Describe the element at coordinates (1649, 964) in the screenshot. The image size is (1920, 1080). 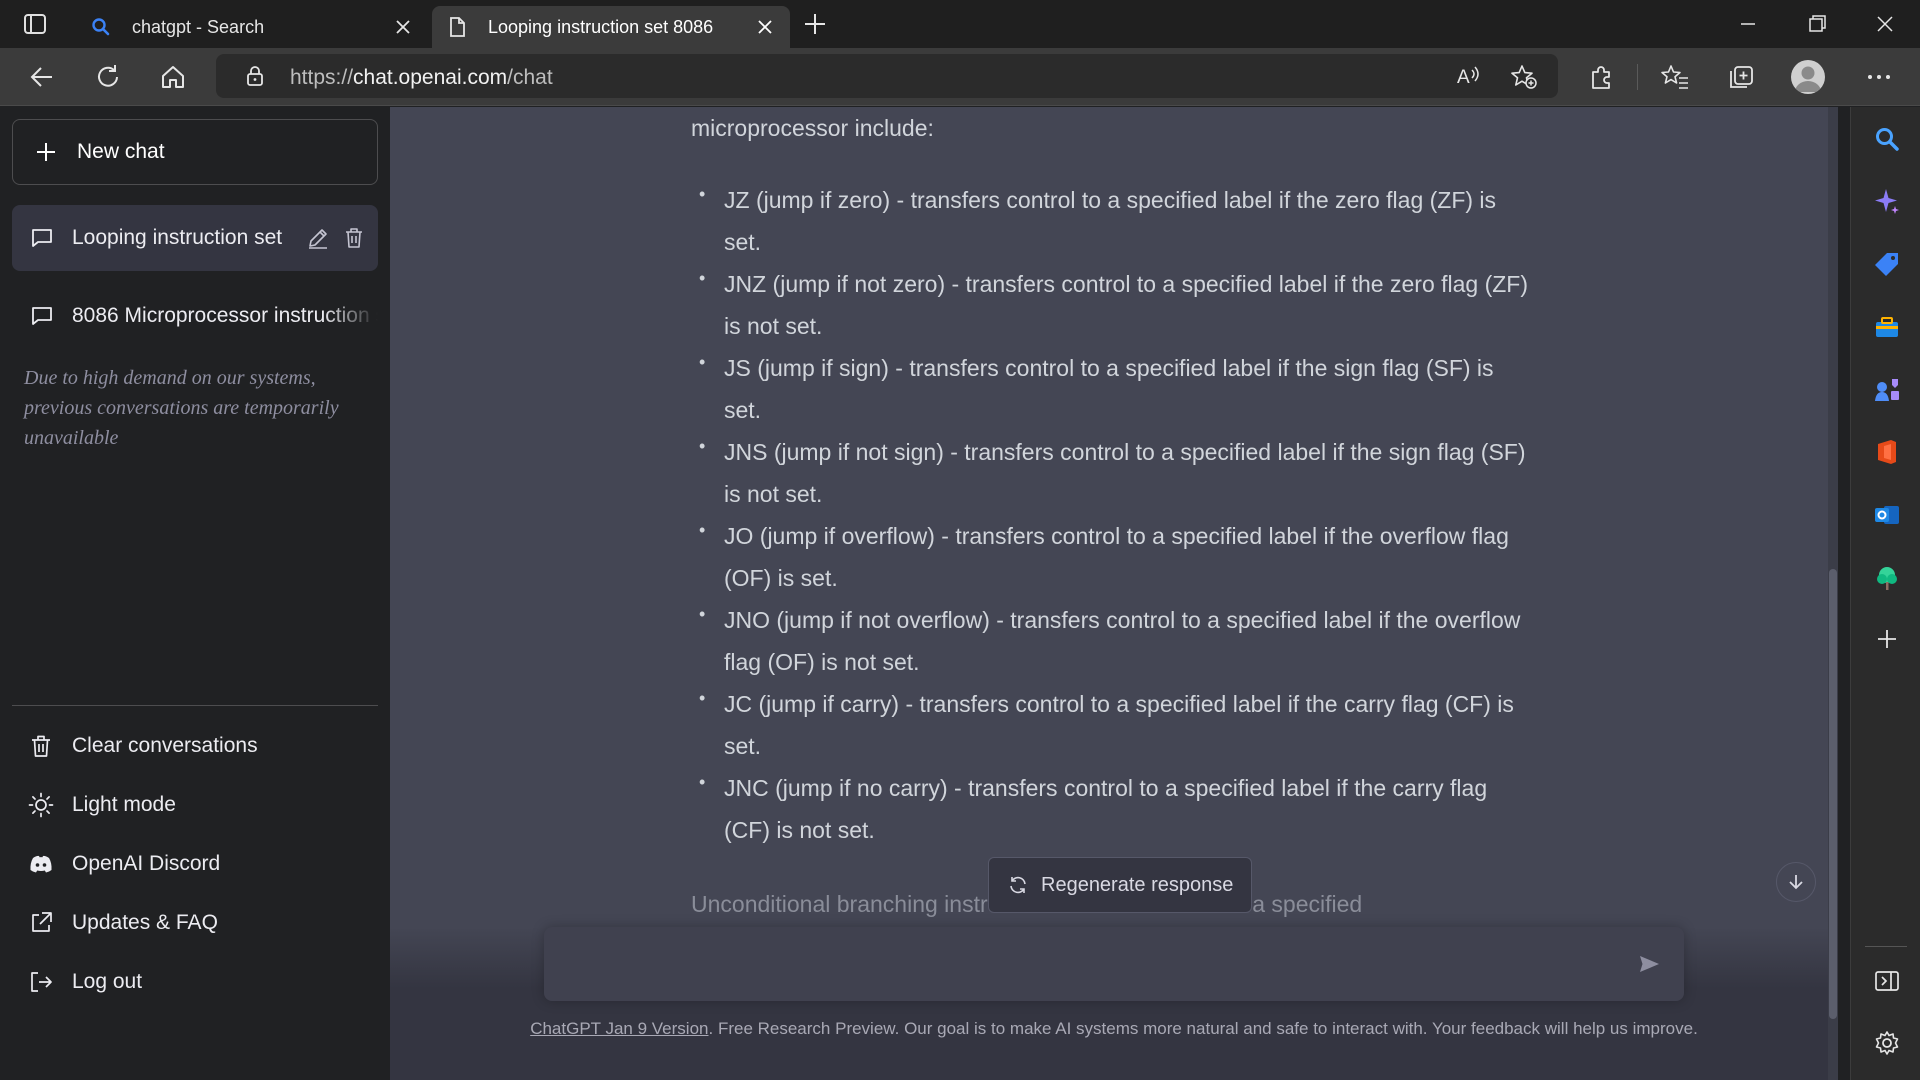
I see `send-icon` at that location.